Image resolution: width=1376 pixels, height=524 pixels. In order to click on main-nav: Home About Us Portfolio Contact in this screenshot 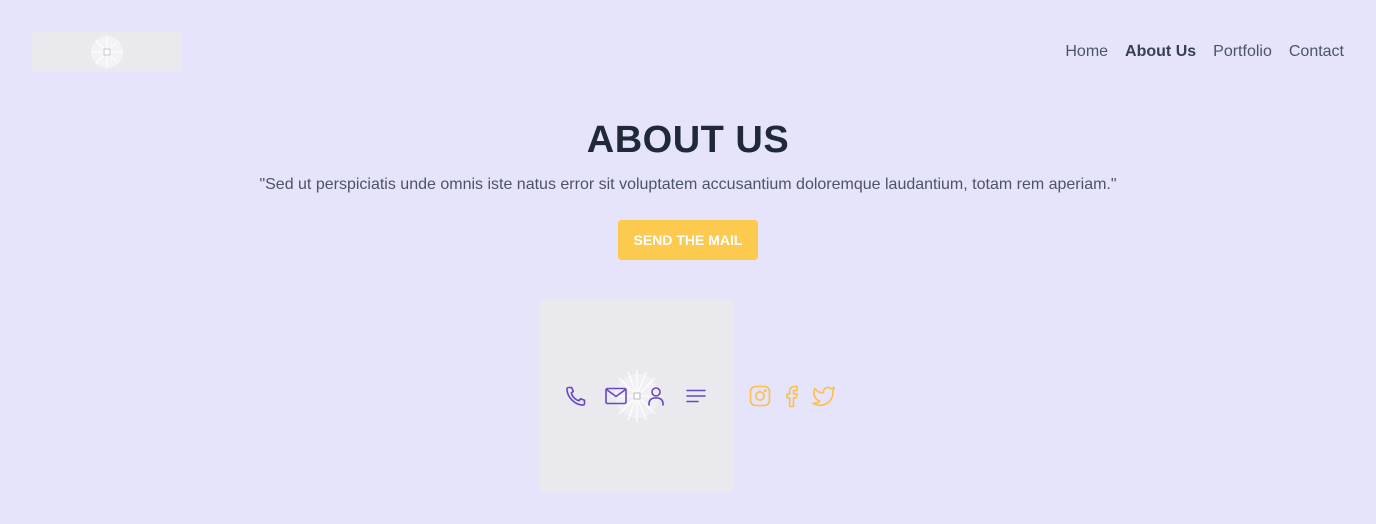, I will do `click(1204, 52)`.